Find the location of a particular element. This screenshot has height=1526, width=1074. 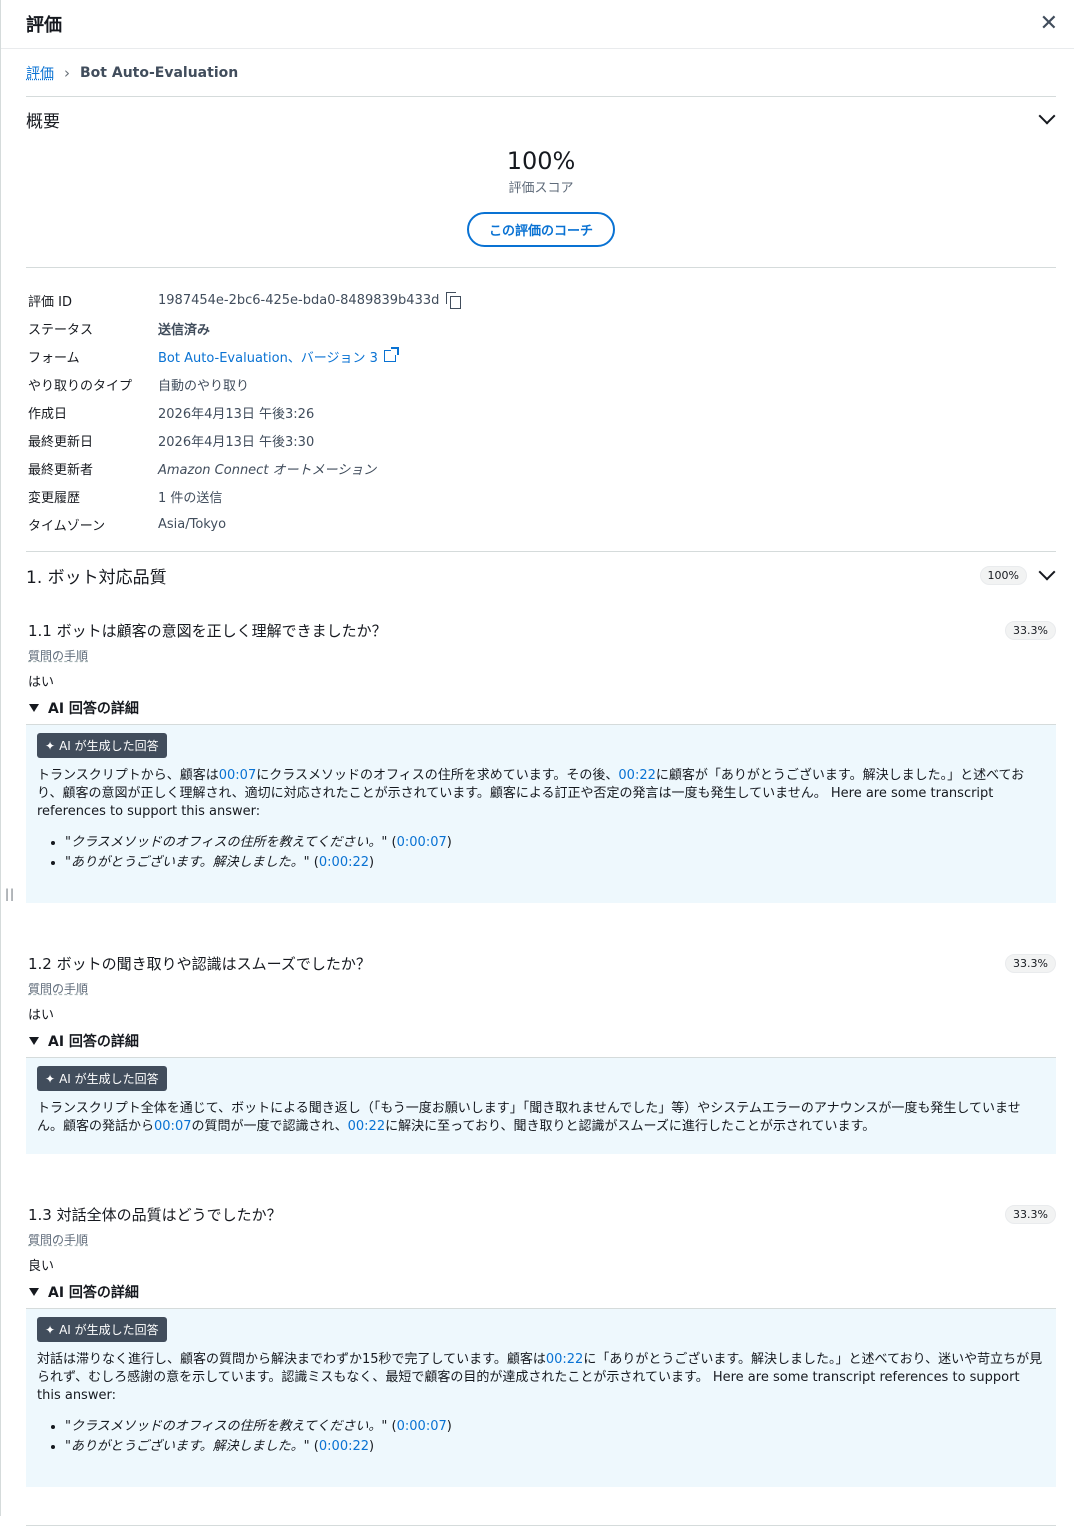

chevron-right-icon: › is located at coordinates (67, 72).